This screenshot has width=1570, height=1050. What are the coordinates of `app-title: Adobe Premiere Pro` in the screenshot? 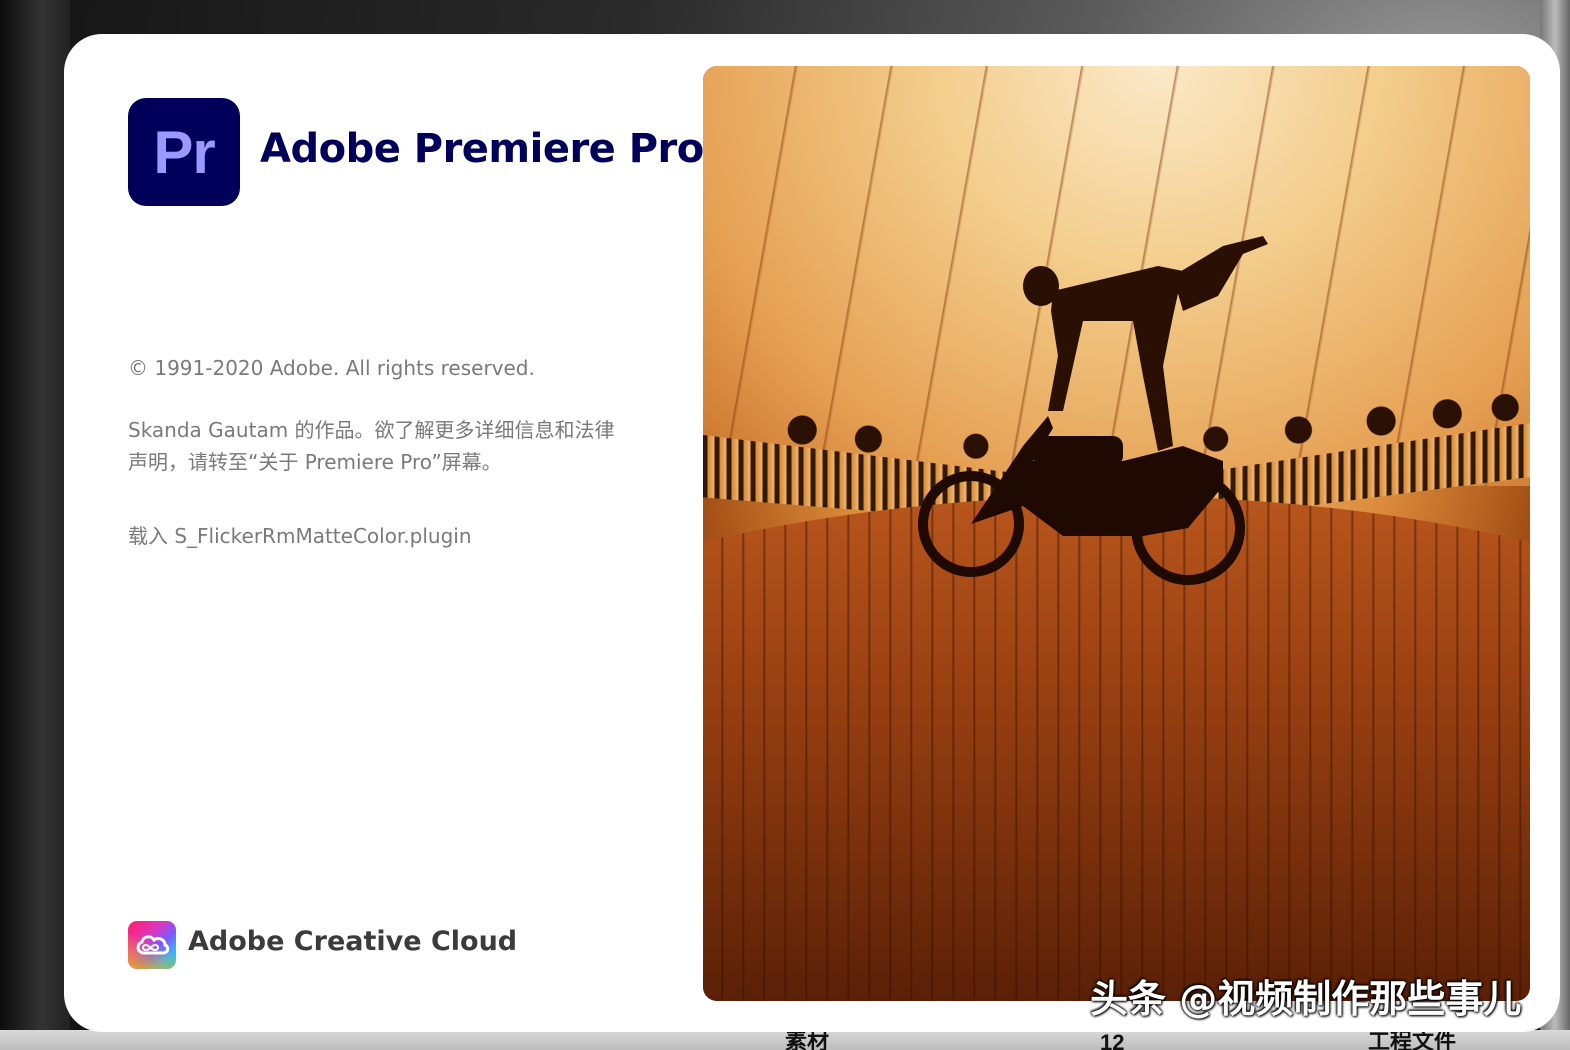 It's located at (482, 149).